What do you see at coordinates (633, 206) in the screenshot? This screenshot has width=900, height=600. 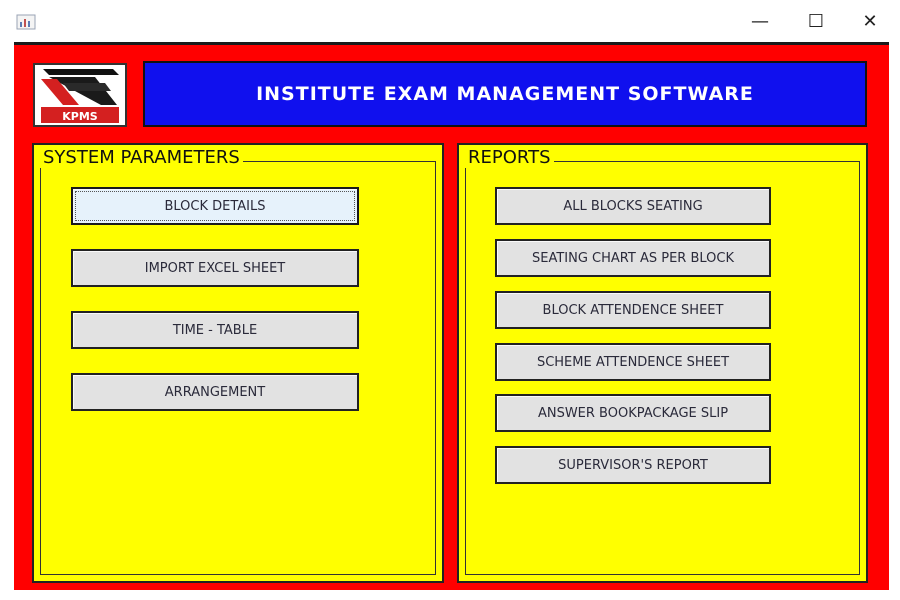 I see `all-blocks-seating-button: ALL BLOCKS SEATING` at bounding box center [633, 206].